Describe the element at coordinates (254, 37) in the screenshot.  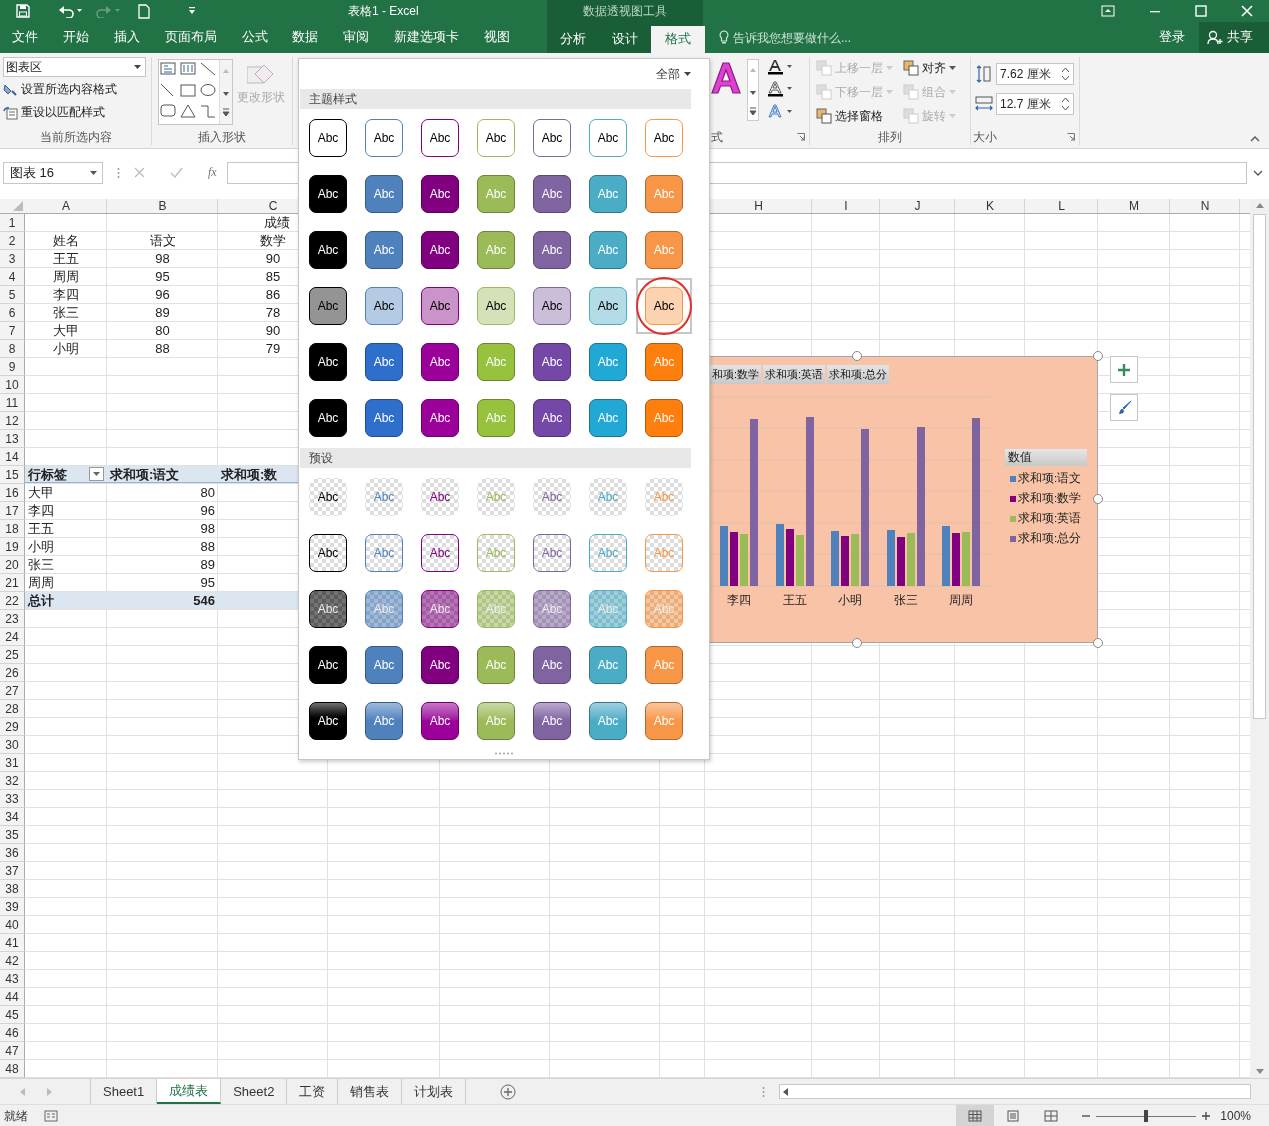
I see `ribbon-tab: 公式` at that location.